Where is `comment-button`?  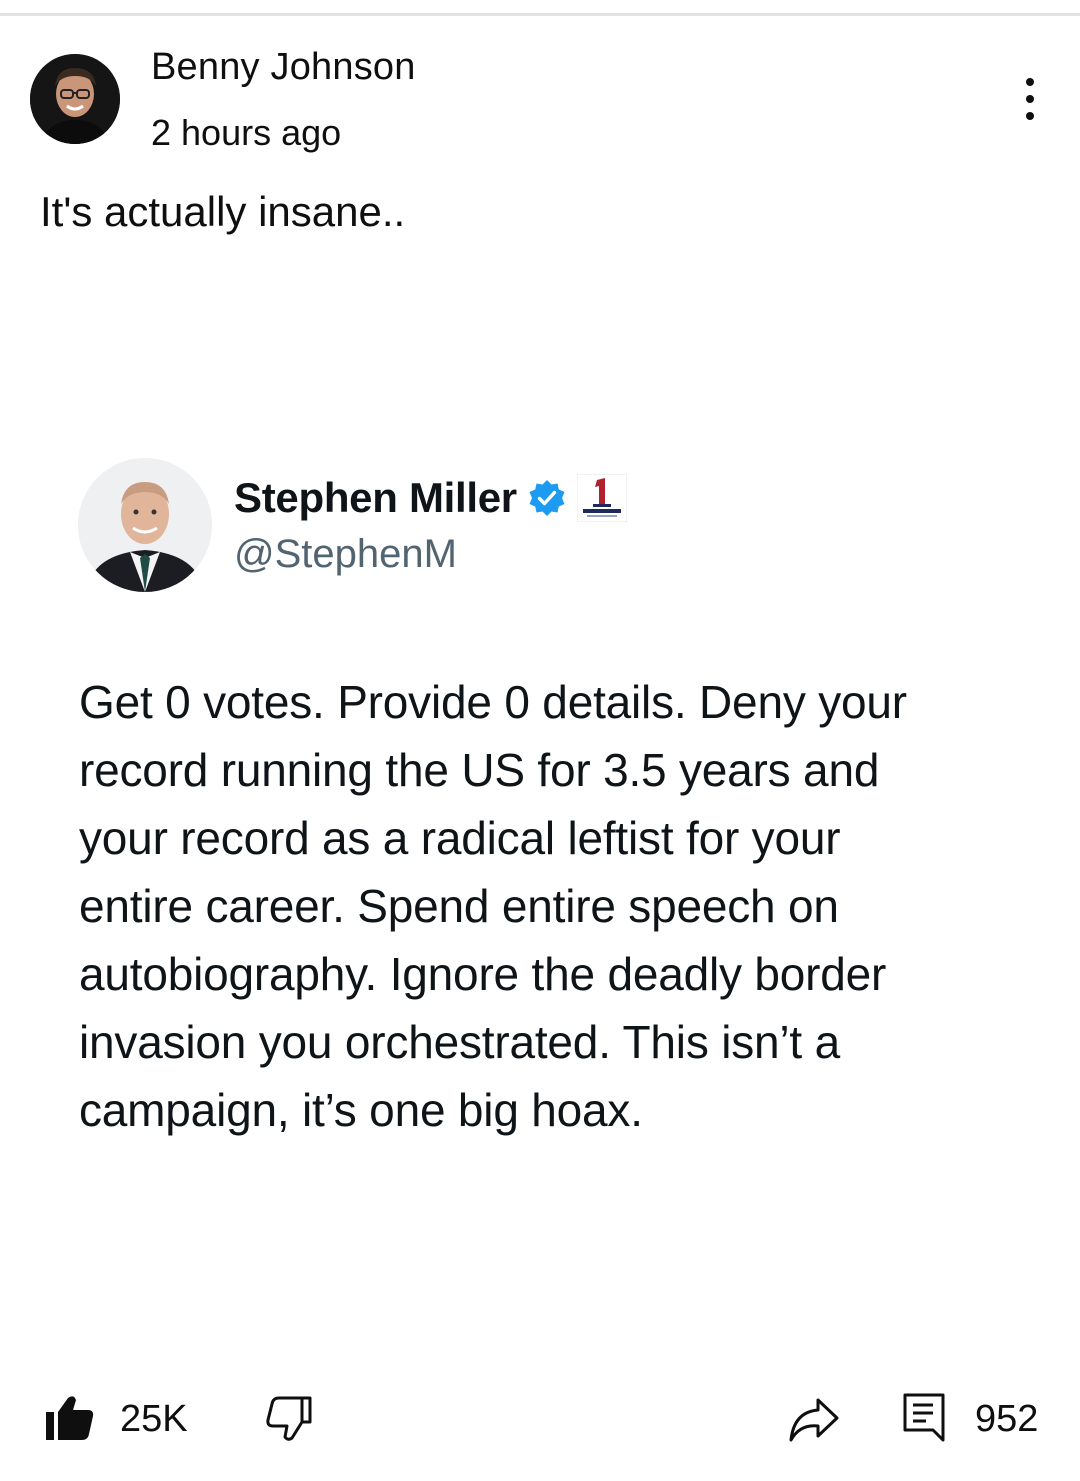
comment-button is located at coordinates (924, 1418).